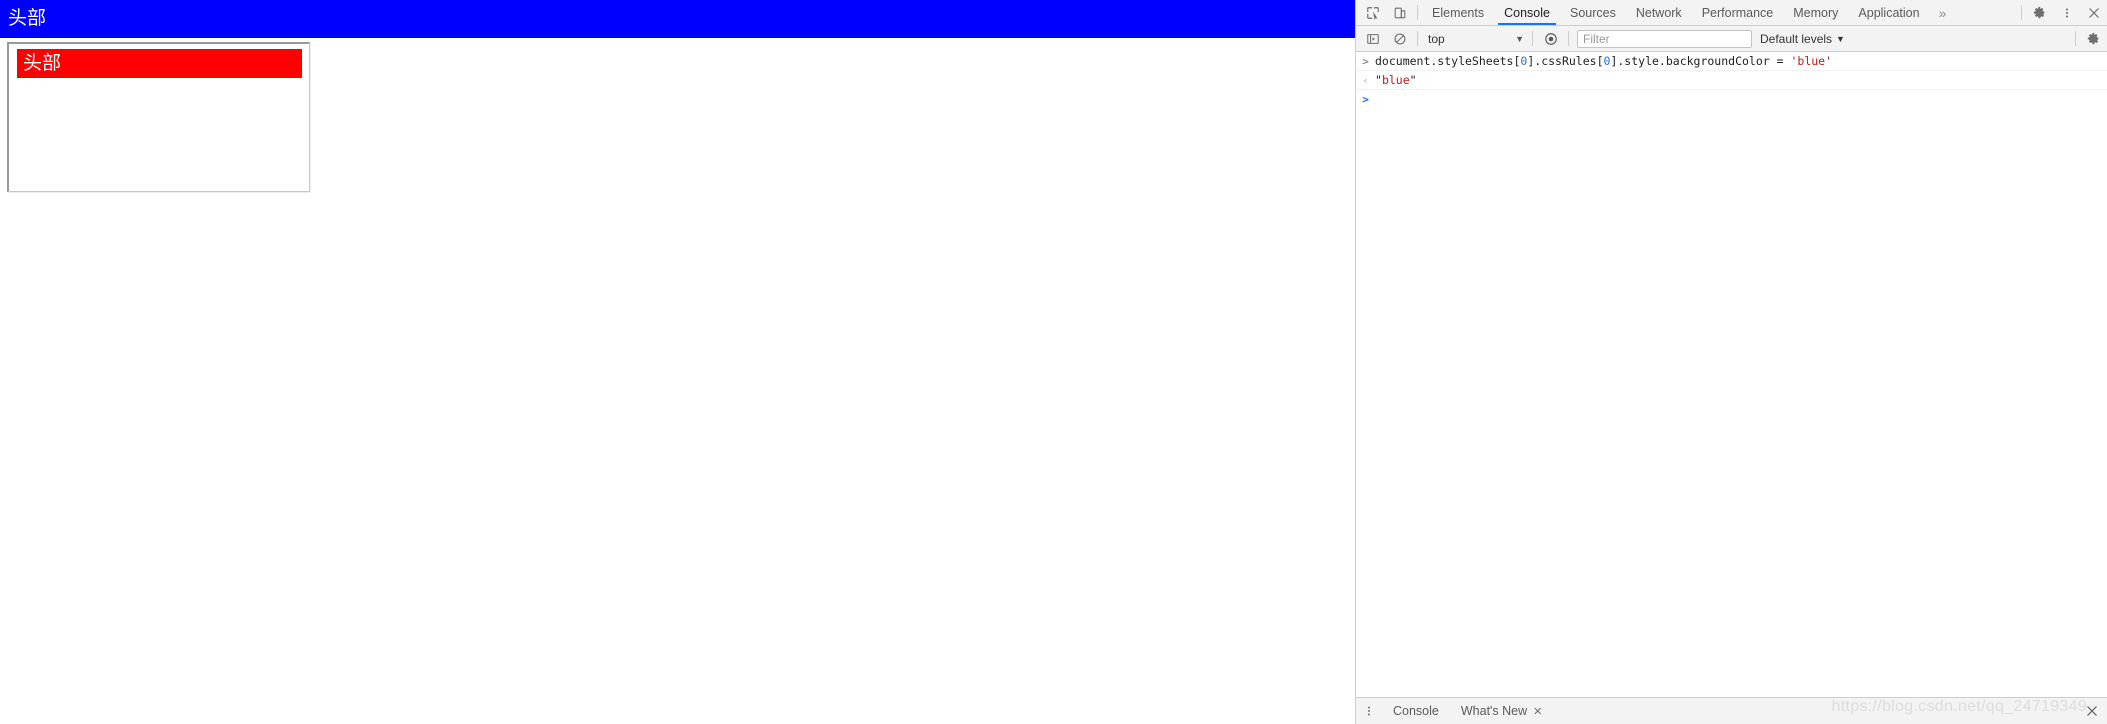 The height and width of the screenshot is (724, 2107). I want to click on drawer-tab-whats-new: What's New ✕, so click(1502, 711).